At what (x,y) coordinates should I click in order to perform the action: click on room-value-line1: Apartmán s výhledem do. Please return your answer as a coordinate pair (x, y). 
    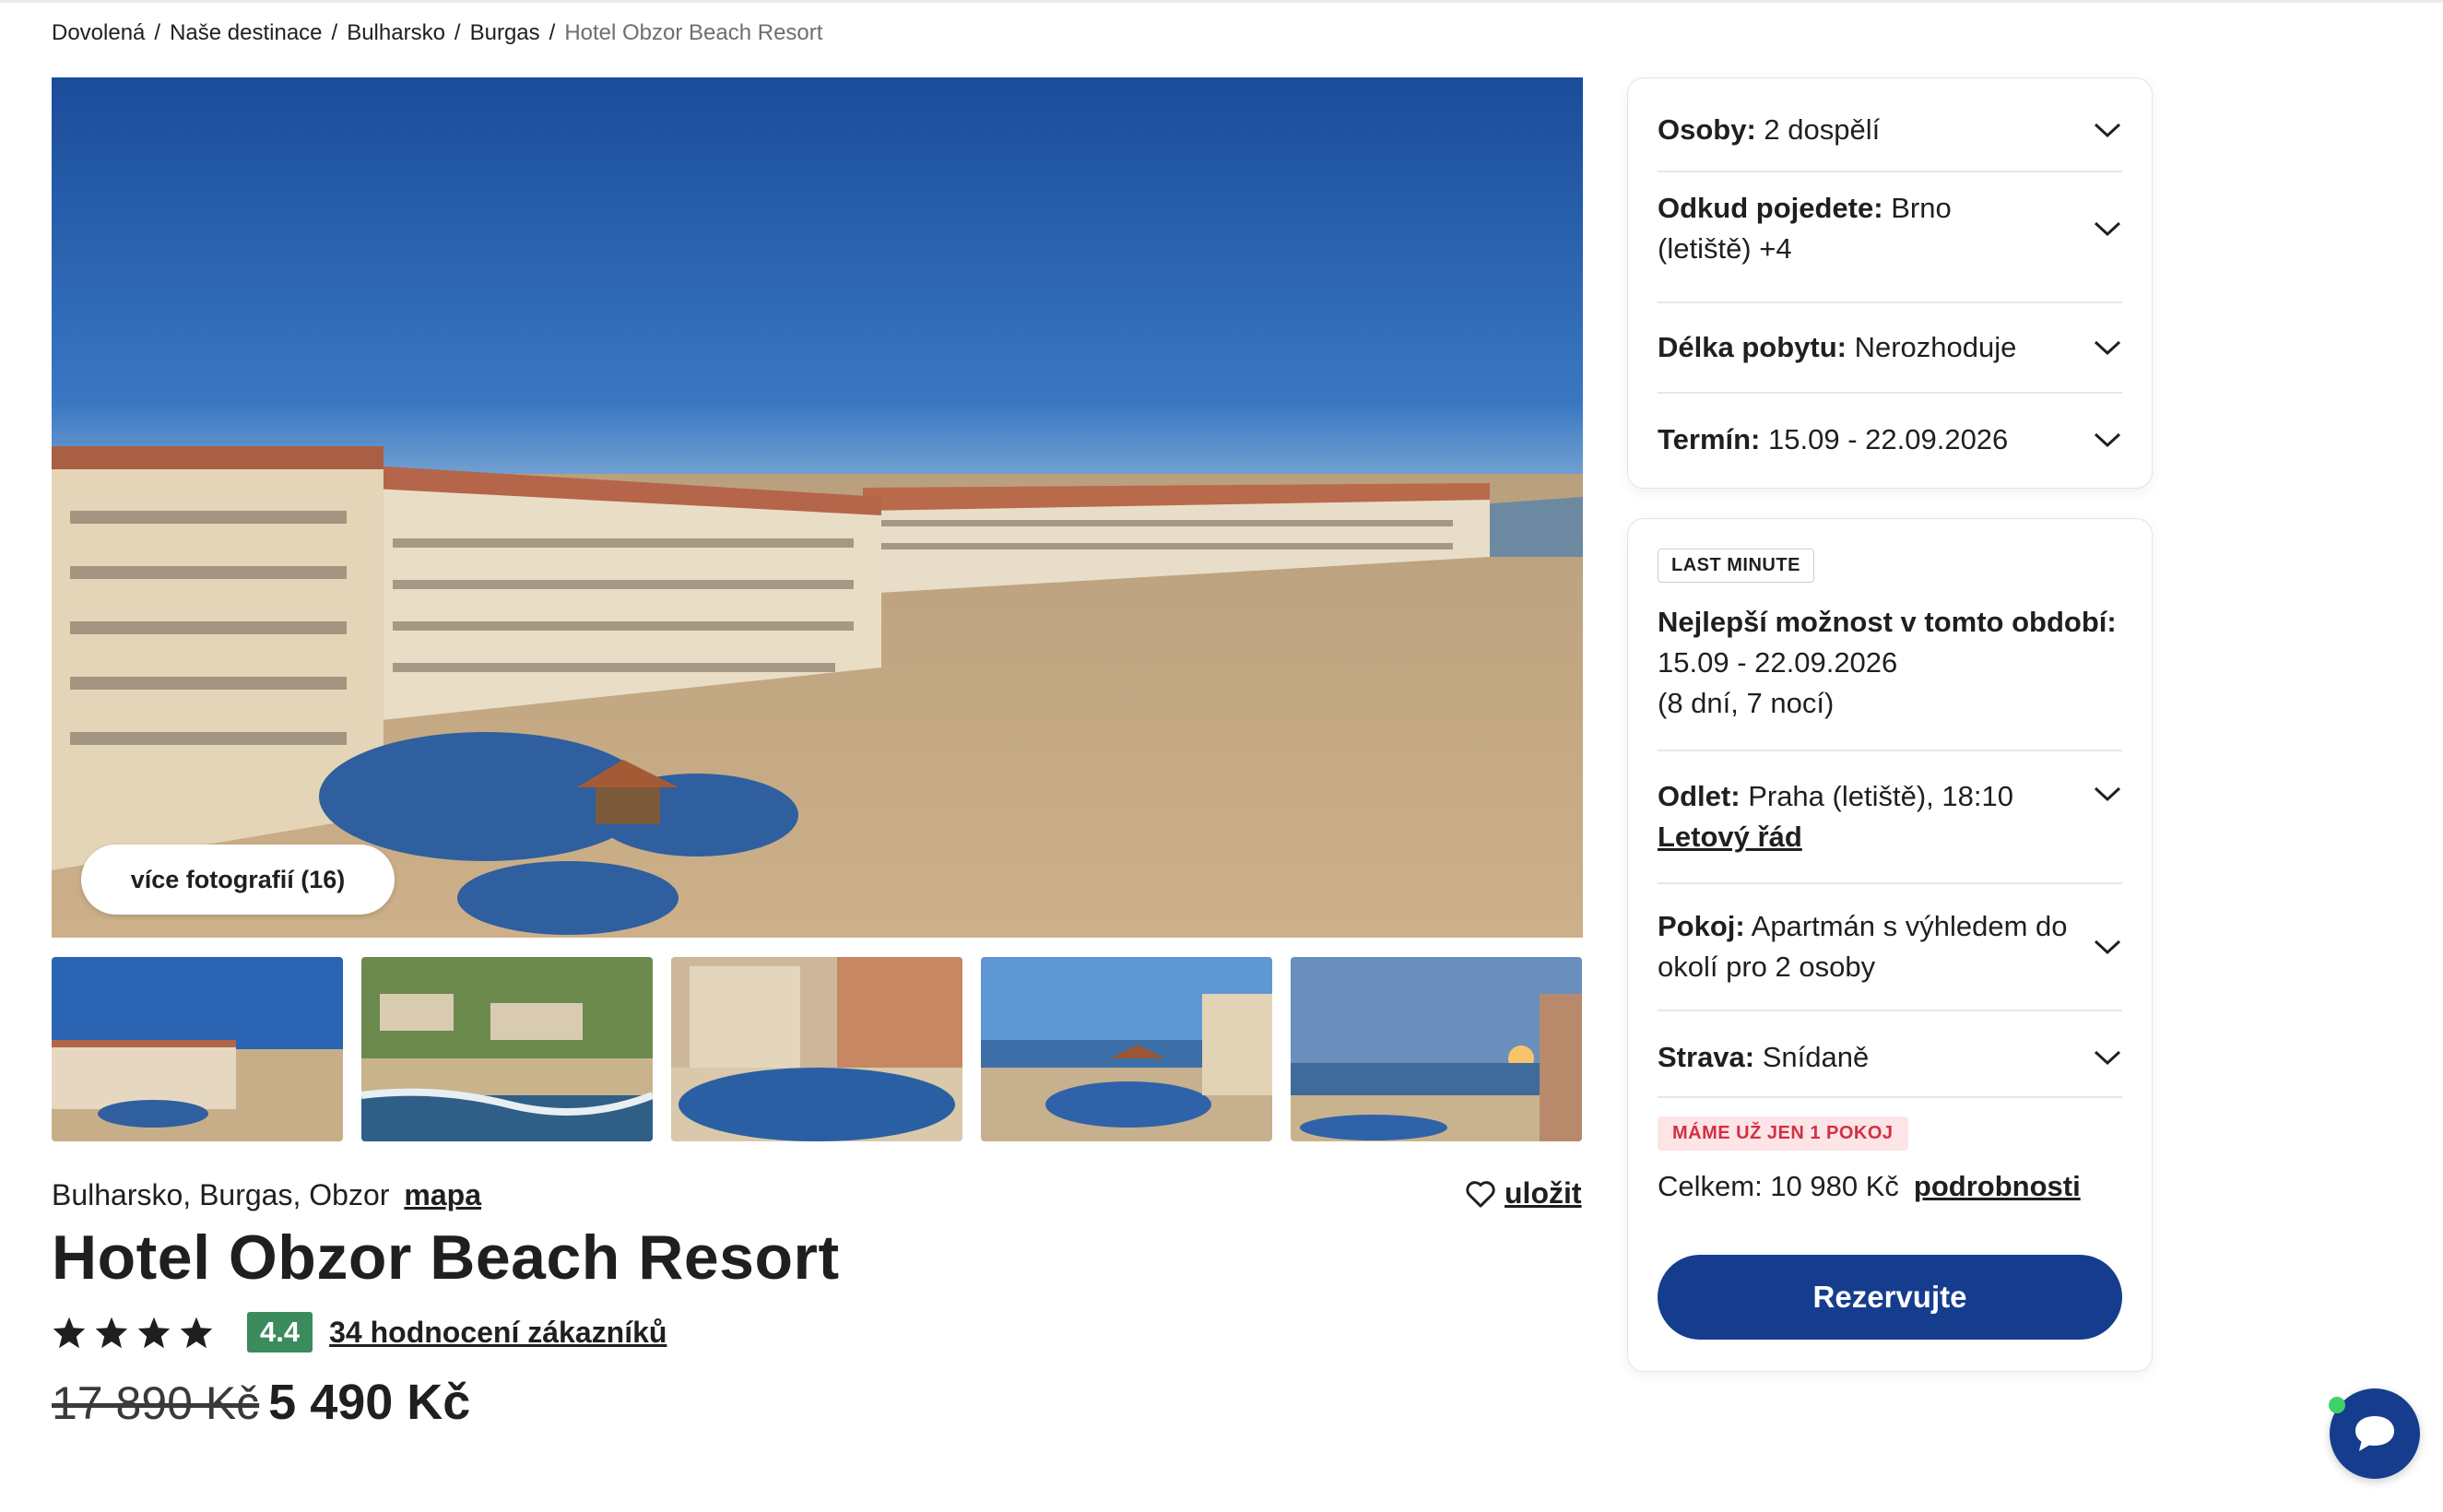
    Looking at the image, I should click on (1910, 926).